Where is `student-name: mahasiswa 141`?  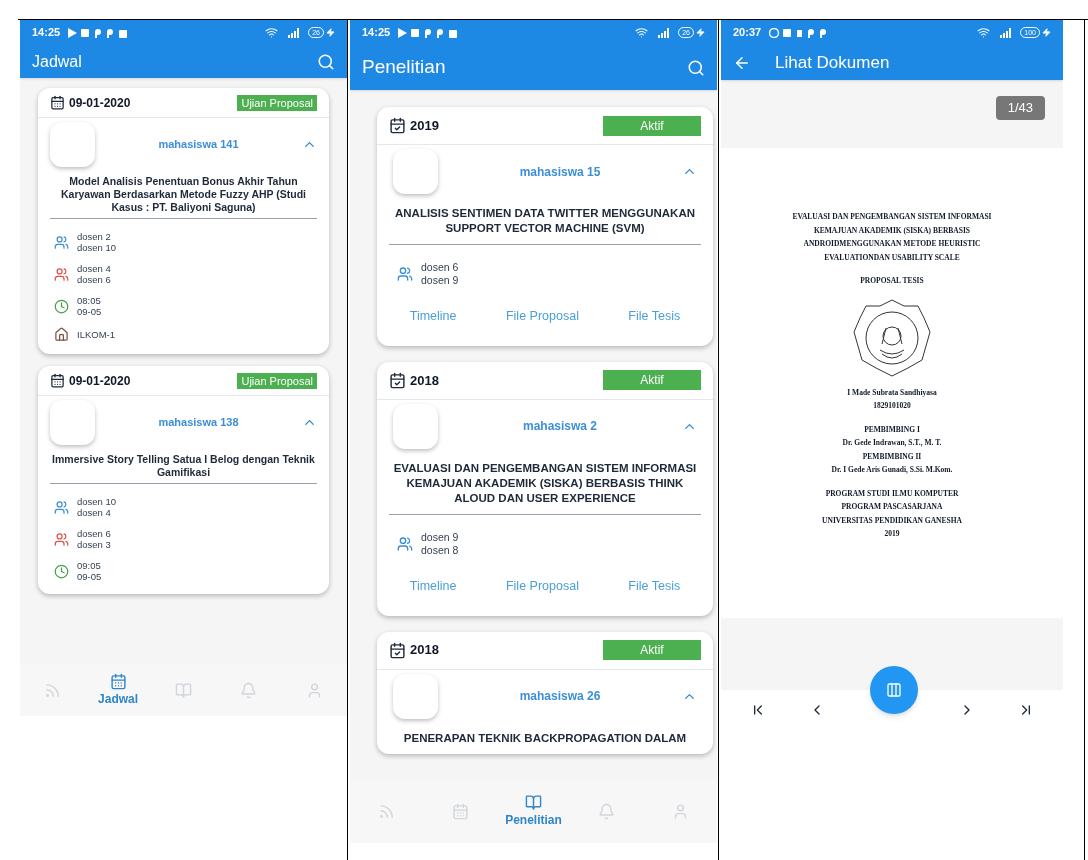 student-name: mahasiswa 141 is located at coordinates (198, 145).